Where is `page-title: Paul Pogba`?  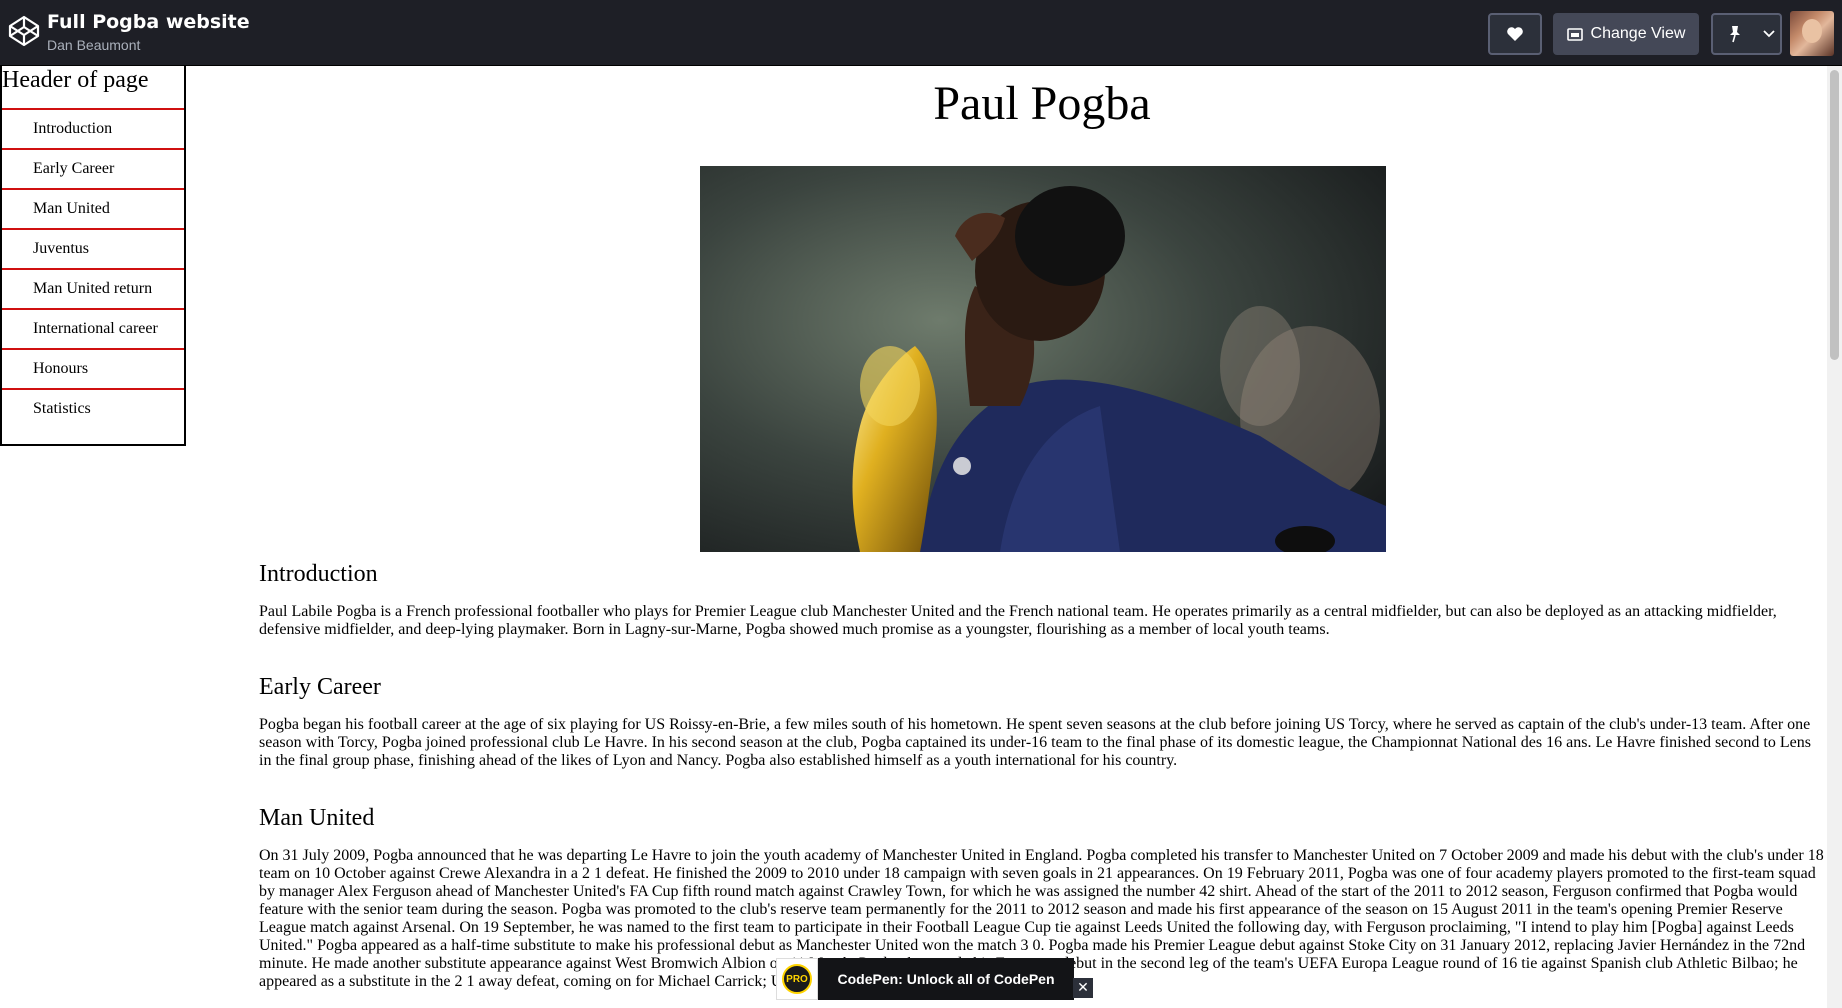 page-title: Paul Pogba is located at coordinates (1042, 103).